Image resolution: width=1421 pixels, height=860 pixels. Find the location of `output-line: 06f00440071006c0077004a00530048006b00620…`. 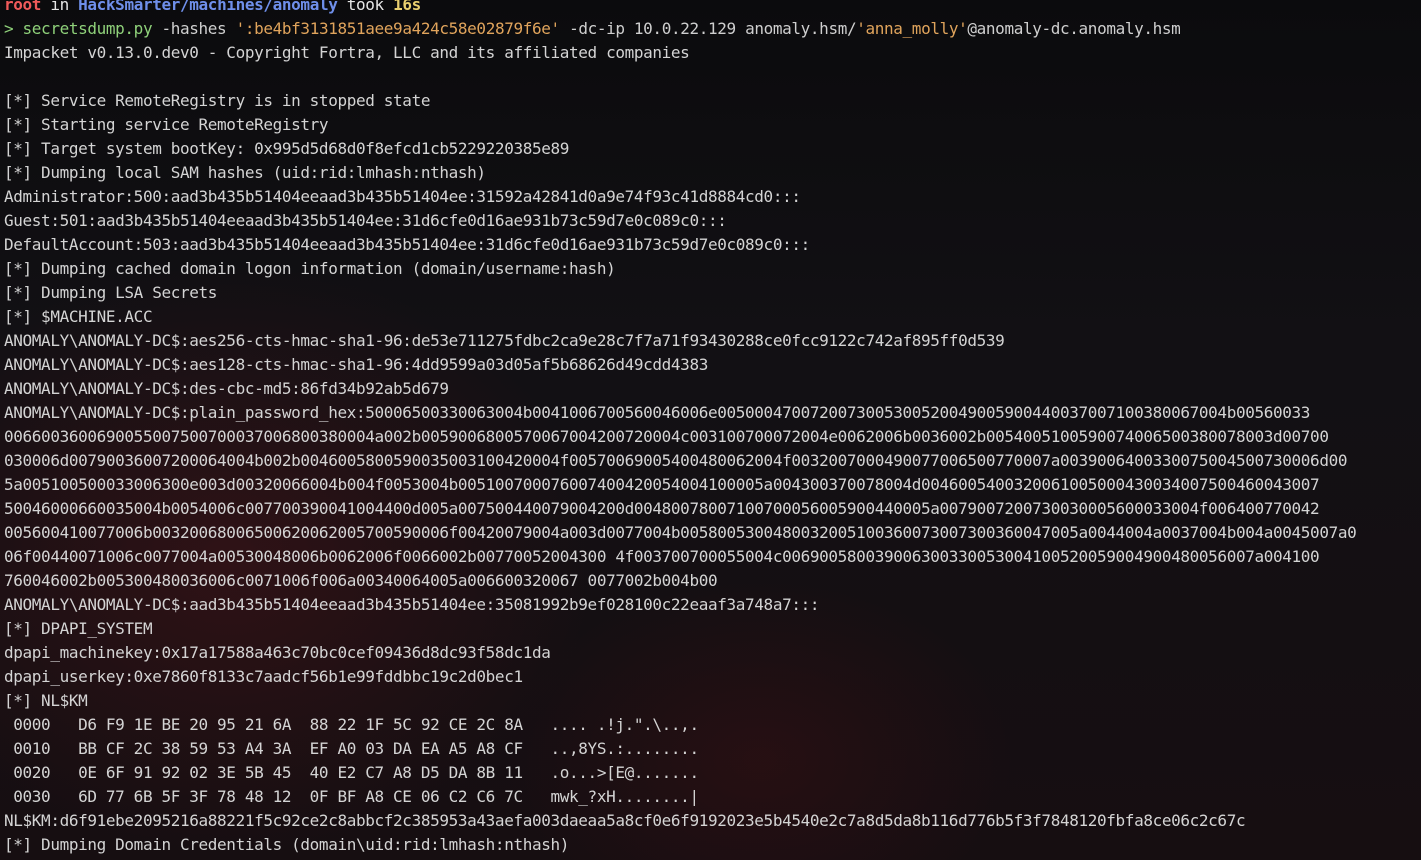

output-line: 06f00440071006c0077004a00530048006b00620… is located at coordinates (662, 556).